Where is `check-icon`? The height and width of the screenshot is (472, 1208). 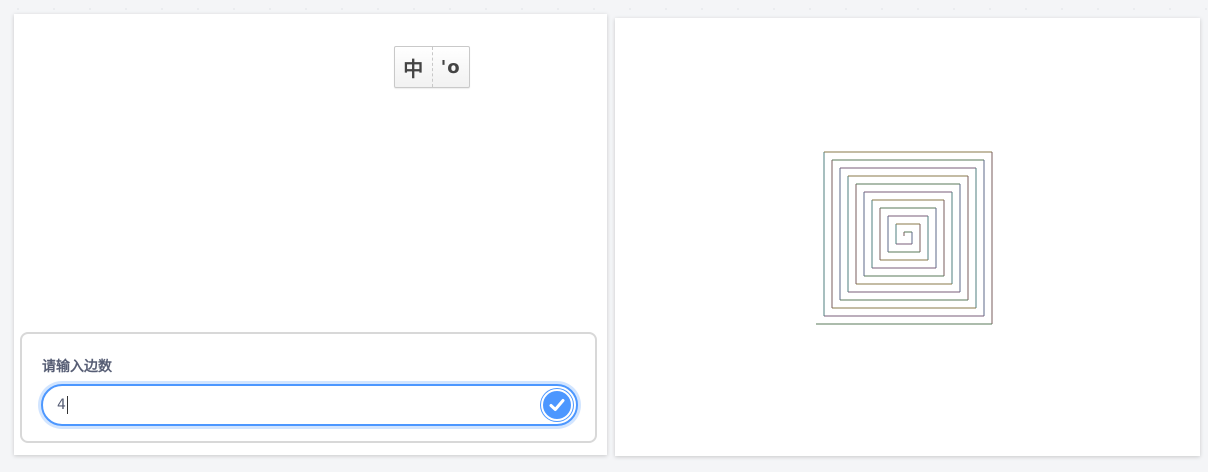 check-icon is located at coordinates (557, 405).